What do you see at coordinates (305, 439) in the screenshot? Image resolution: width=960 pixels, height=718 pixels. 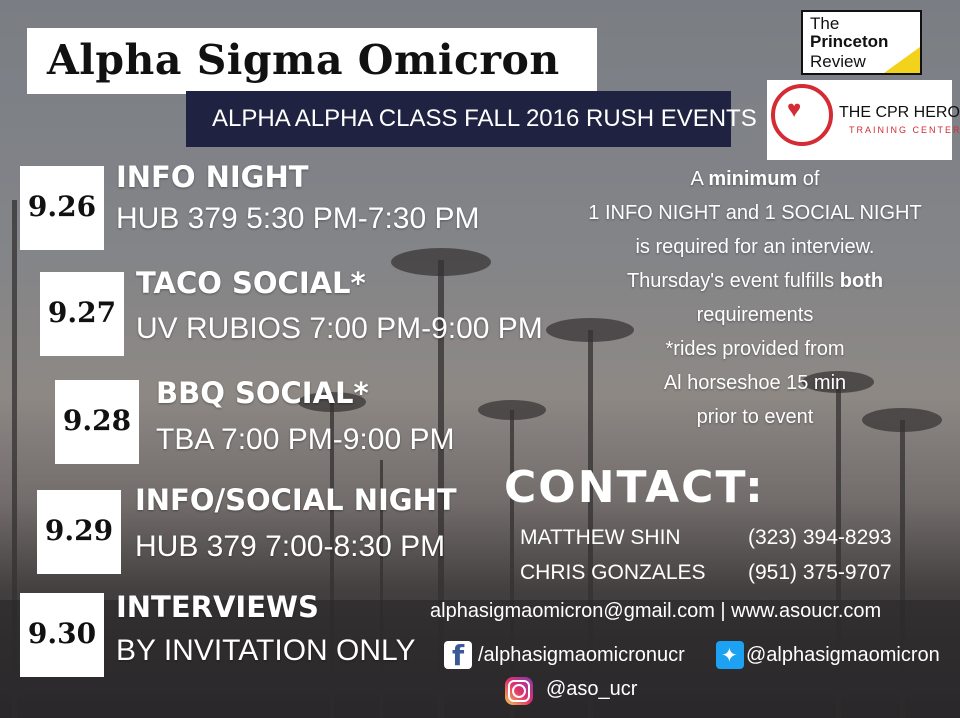 I see `event-detail: TBA 7:00 PM-9:00 PM` at bounding box center [305, 439].